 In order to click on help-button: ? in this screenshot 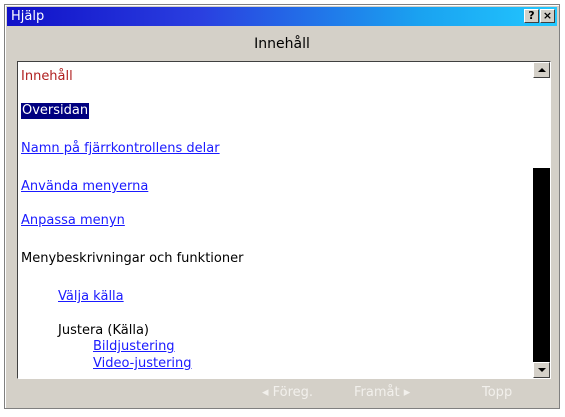, I will do `click(531, 16)`.